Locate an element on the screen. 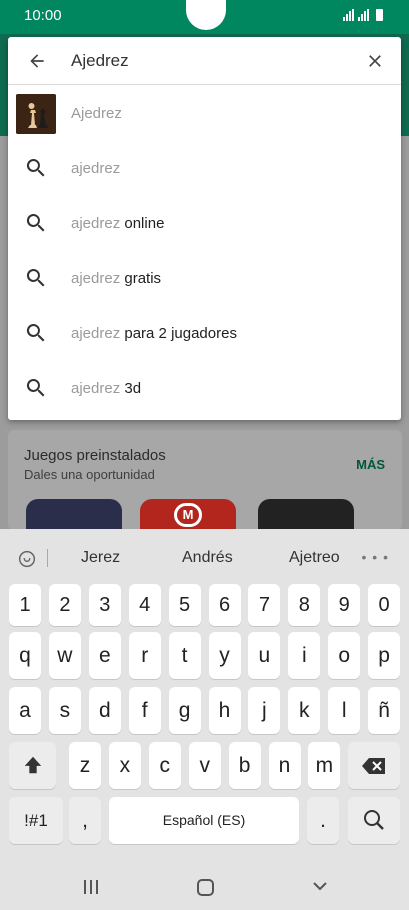 This screenshot has height=910, width=409. key-r: r is located at coordinates (144, 655).